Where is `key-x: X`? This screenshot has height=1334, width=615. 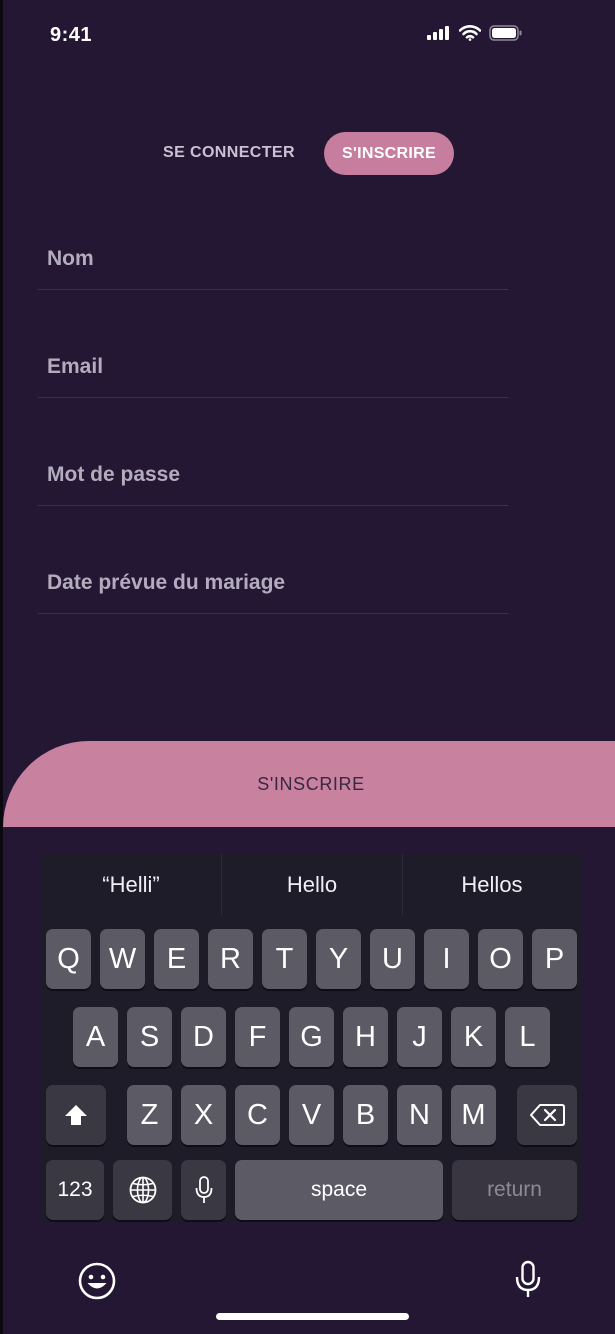
key-x: X is located at coordinates (203, 1115).